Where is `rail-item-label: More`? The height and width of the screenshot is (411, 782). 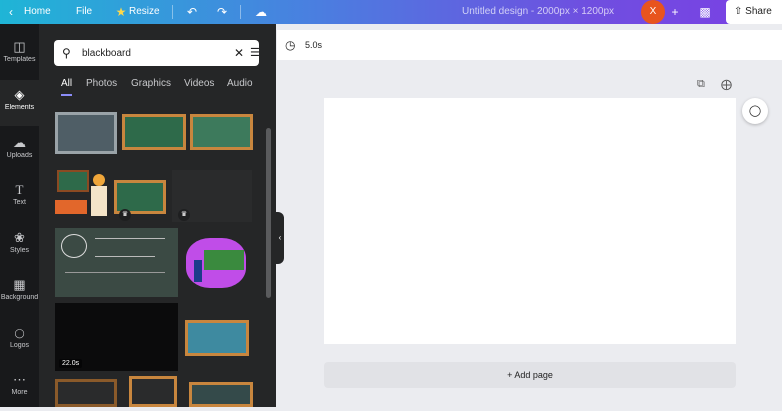 rail-item-label: More is located at coordinates (19, 392).